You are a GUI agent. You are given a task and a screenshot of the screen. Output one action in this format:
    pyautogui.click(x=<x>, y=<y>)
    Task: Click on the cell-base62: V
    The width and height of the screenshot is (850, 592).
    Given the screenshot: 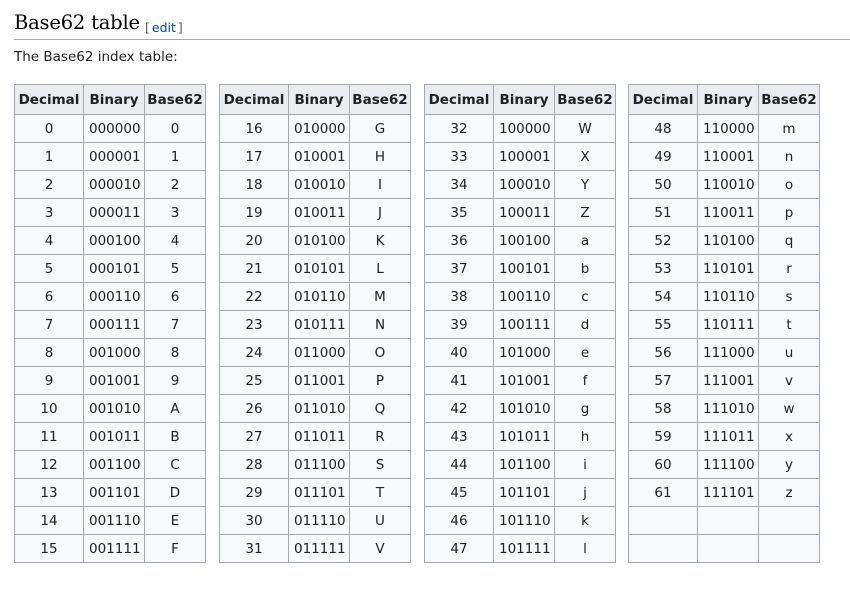 What is the action you would take?
    pyautogui.click(x=380, y=548)
    